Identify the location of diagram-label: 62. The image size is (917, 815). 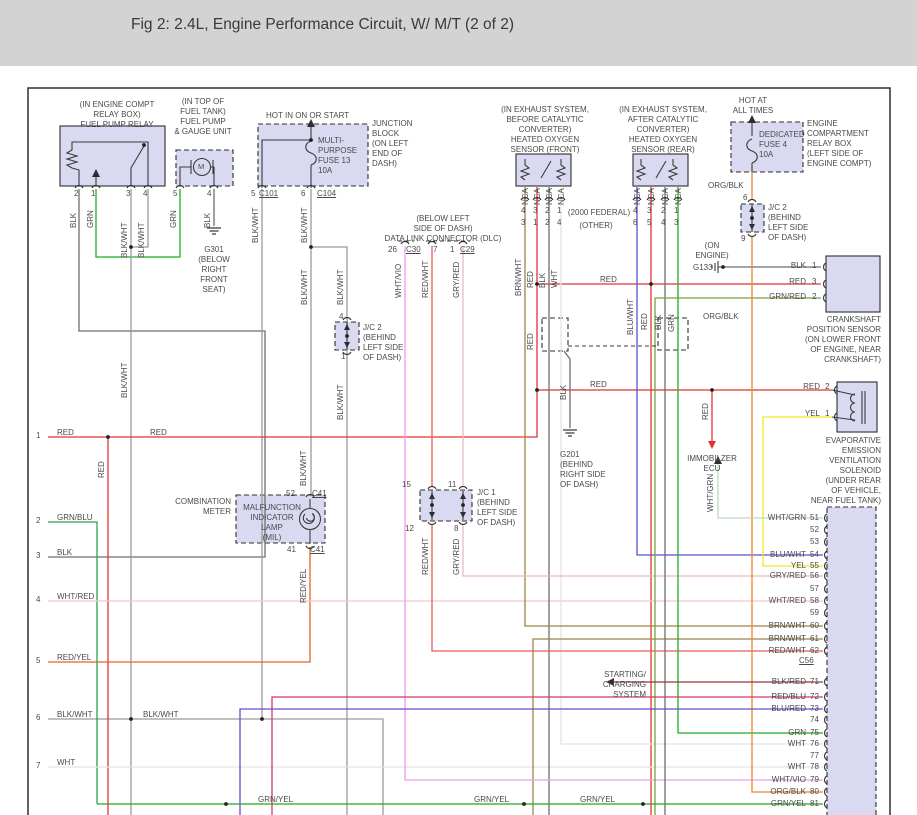
(814, 650).